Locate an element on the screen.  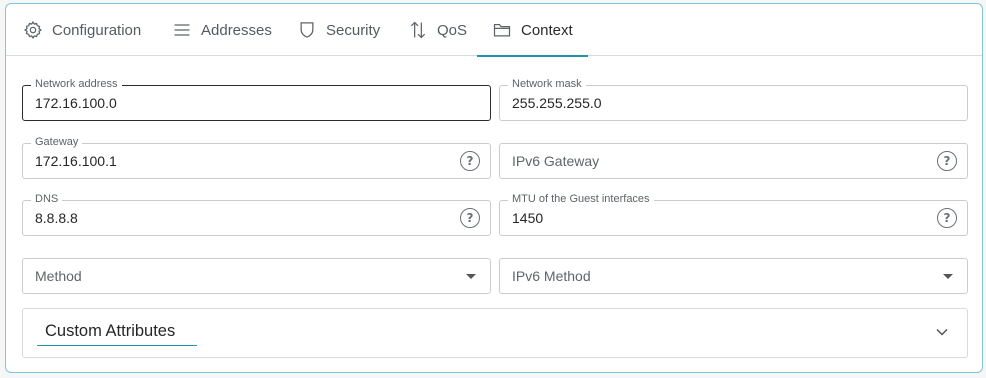
tab-addresses: Addresses is located at coordinates (222, 30).